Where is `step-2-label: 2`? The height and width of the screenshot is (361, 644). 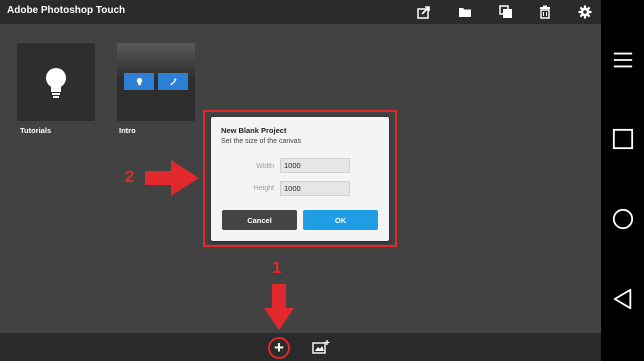 step-2-label: 2 is located at coordinates (130, 176).